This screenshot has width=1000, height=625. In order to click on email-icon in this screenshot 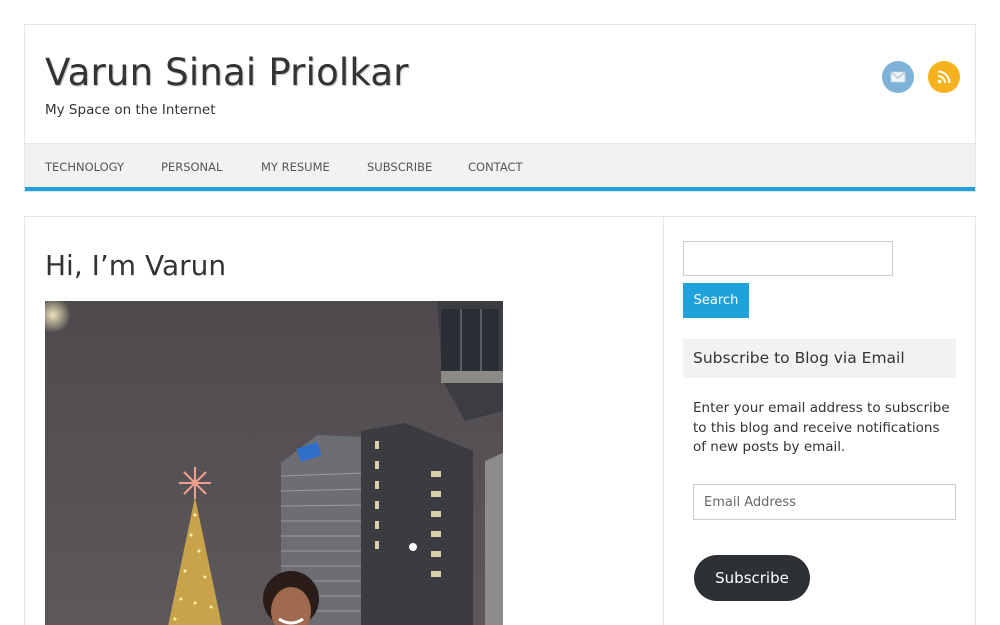, I will do `click(898, 77)`.